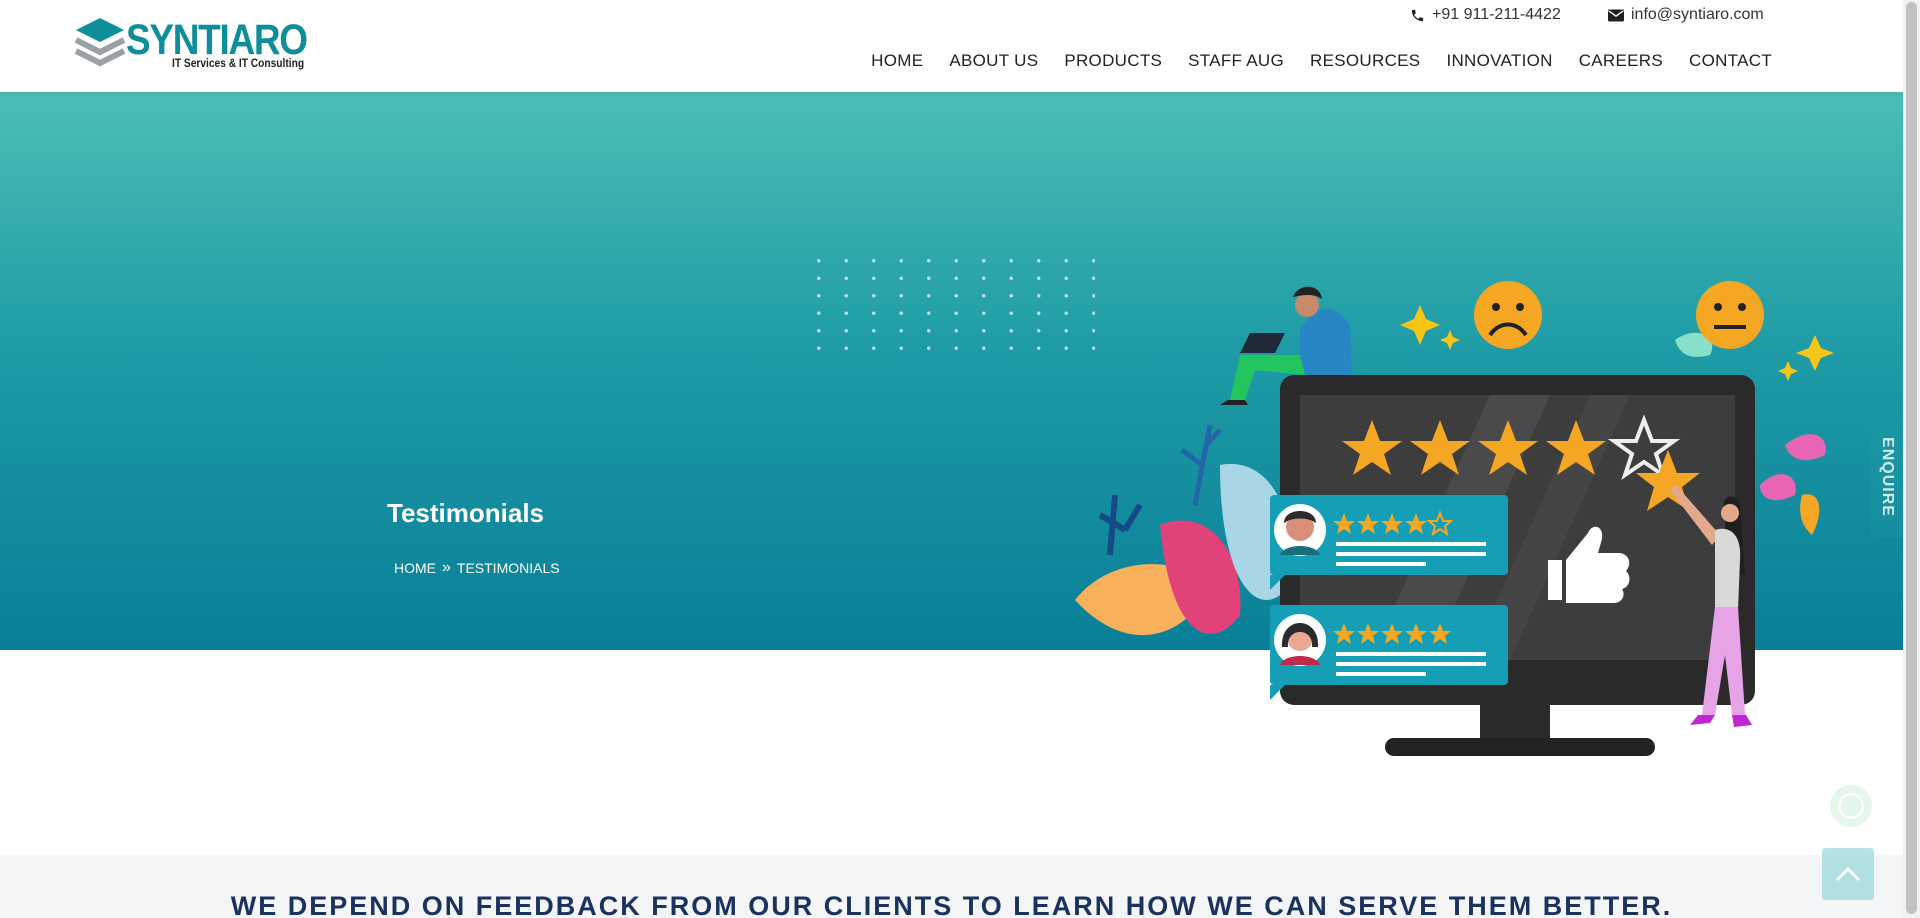 The height and width of the screenshot is (918, 1920). I want to click on page-title: Testimonials, so click(466, 513).